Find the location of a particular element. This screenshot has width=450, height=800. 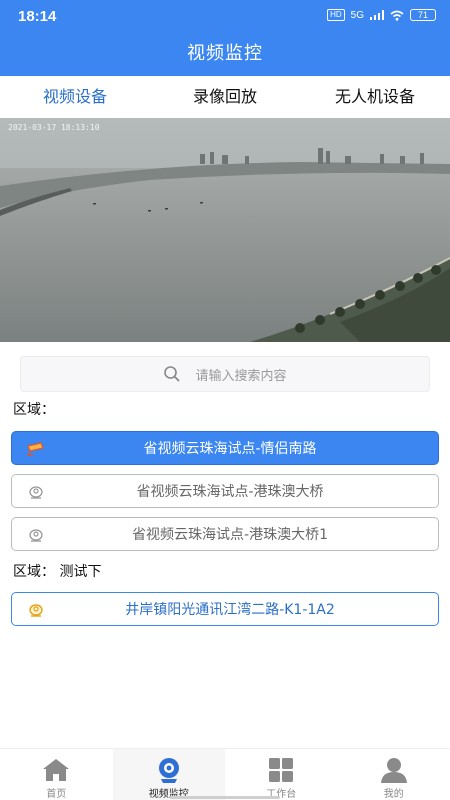

site-label: 井岸镇阳光通讯江湾二路-K1-1A2 is located at coordinates (230, 610).